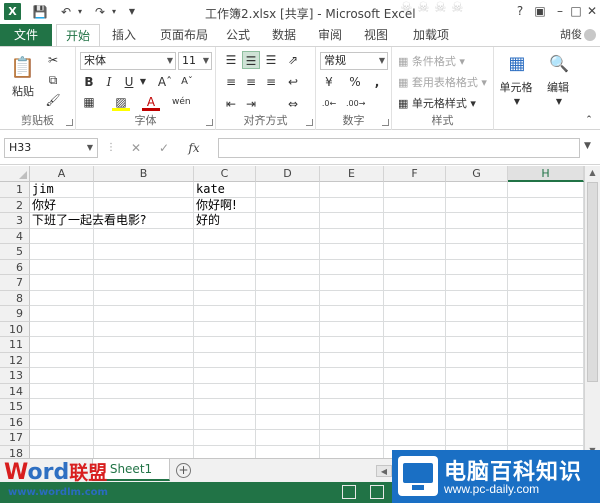 This screenshot has height=503, width=600. Describe the element at coordinates (209, 189) in the screenshot. I see `cell-c1: kate` at that location.